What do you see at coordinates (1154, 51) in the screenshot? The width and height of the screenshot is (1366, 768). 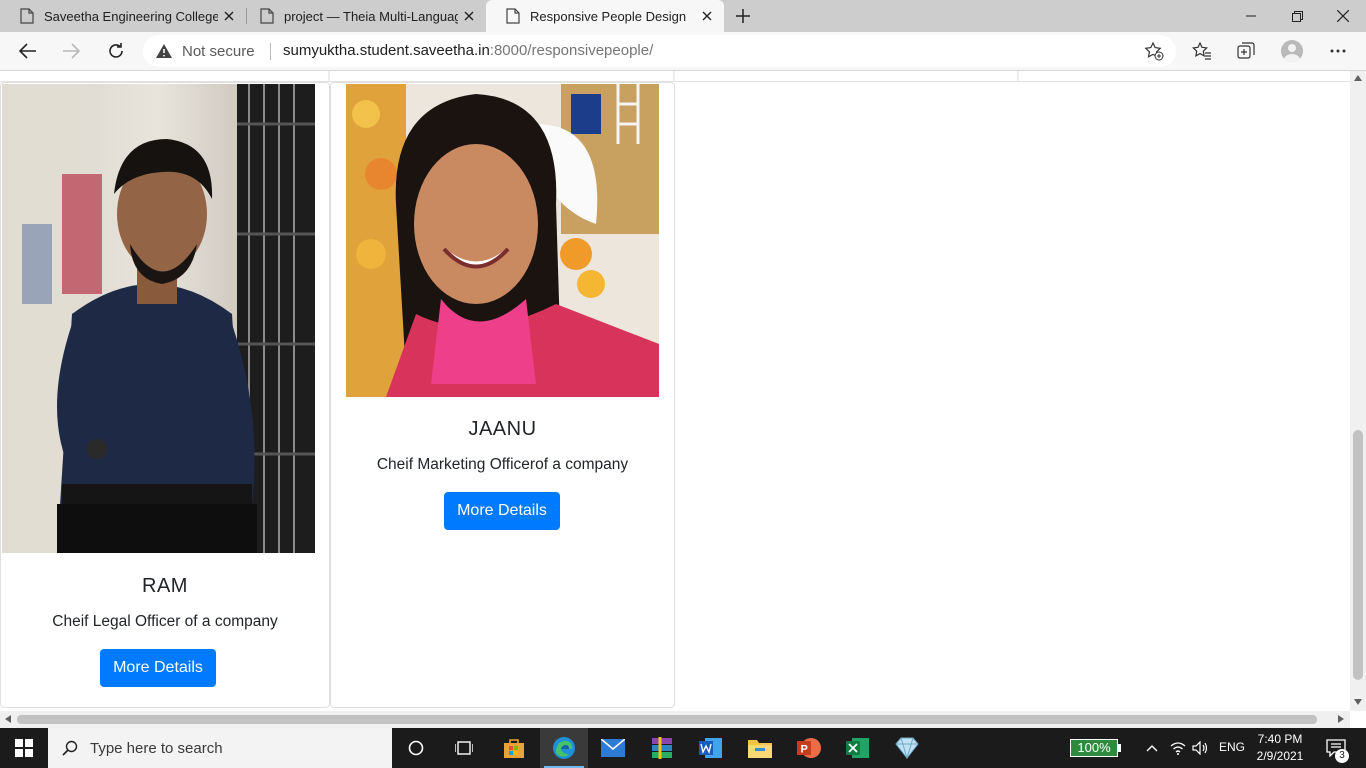 I see `add-favorite-icon` at bounding box center [1154, 51].